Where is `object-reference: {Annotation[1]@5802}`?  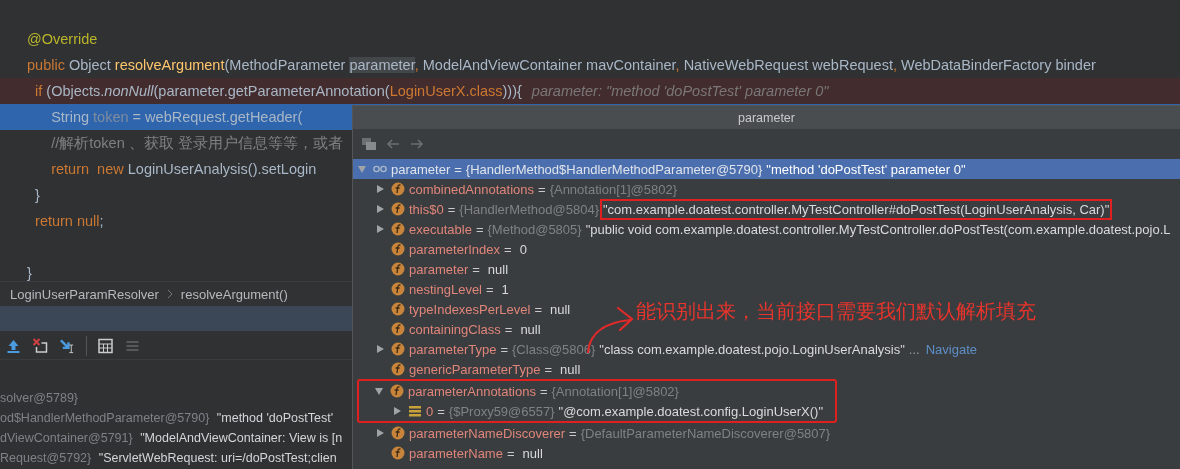 object-reference: {Annotation[1]@5802} is located at coordinates (615, 391).